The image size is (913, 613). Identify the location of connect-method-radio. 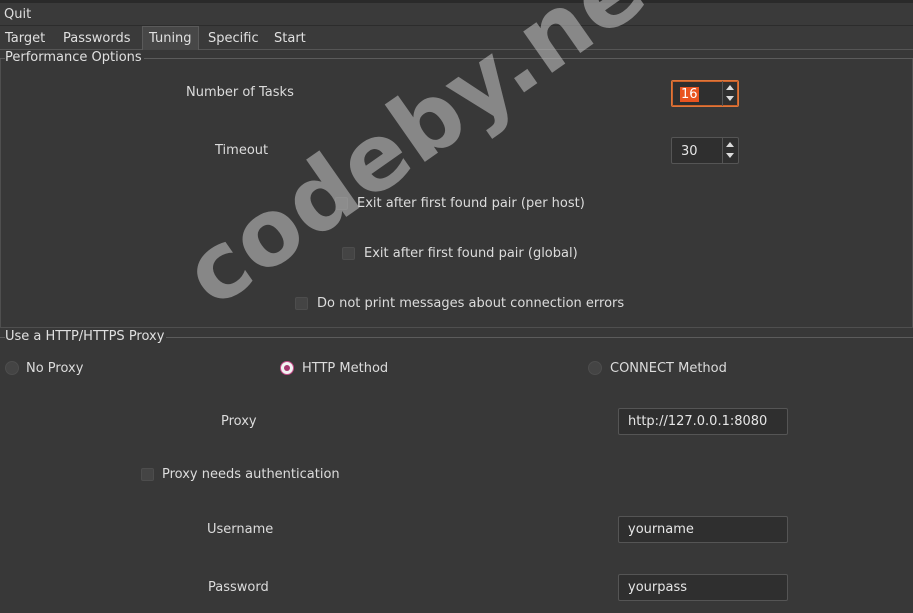
(595, 368).